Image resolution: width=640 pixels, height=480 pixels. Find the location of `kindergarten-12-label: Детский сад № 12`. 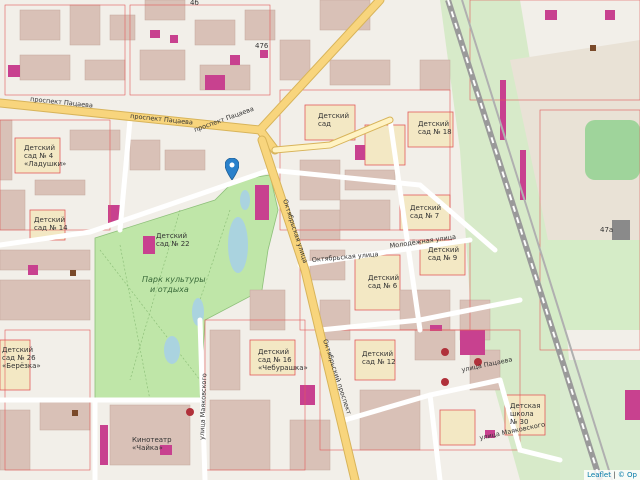

kindergarten-12-label: Детский сад № 12 is located at coordinates (379, 358).